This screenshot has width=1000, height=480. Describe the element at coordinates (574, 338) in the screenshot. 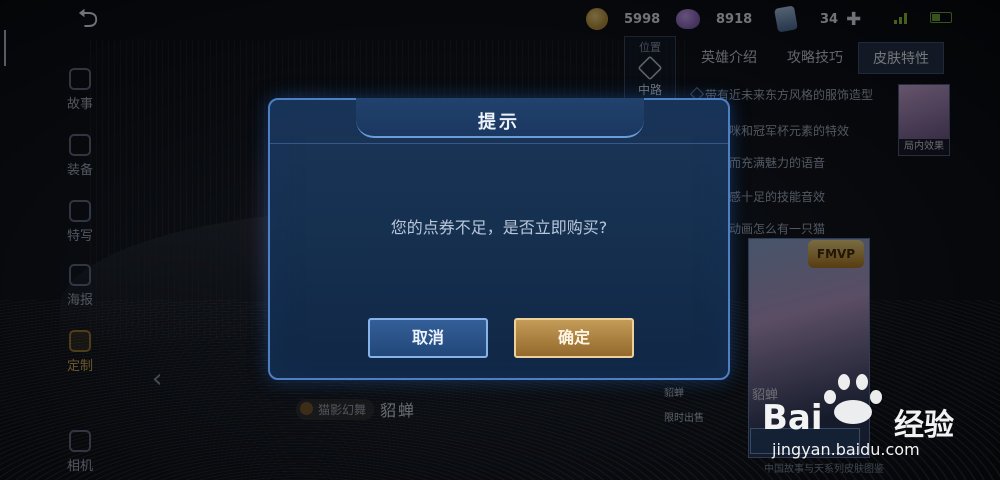

I see `confirm-button: 确定` at that location.